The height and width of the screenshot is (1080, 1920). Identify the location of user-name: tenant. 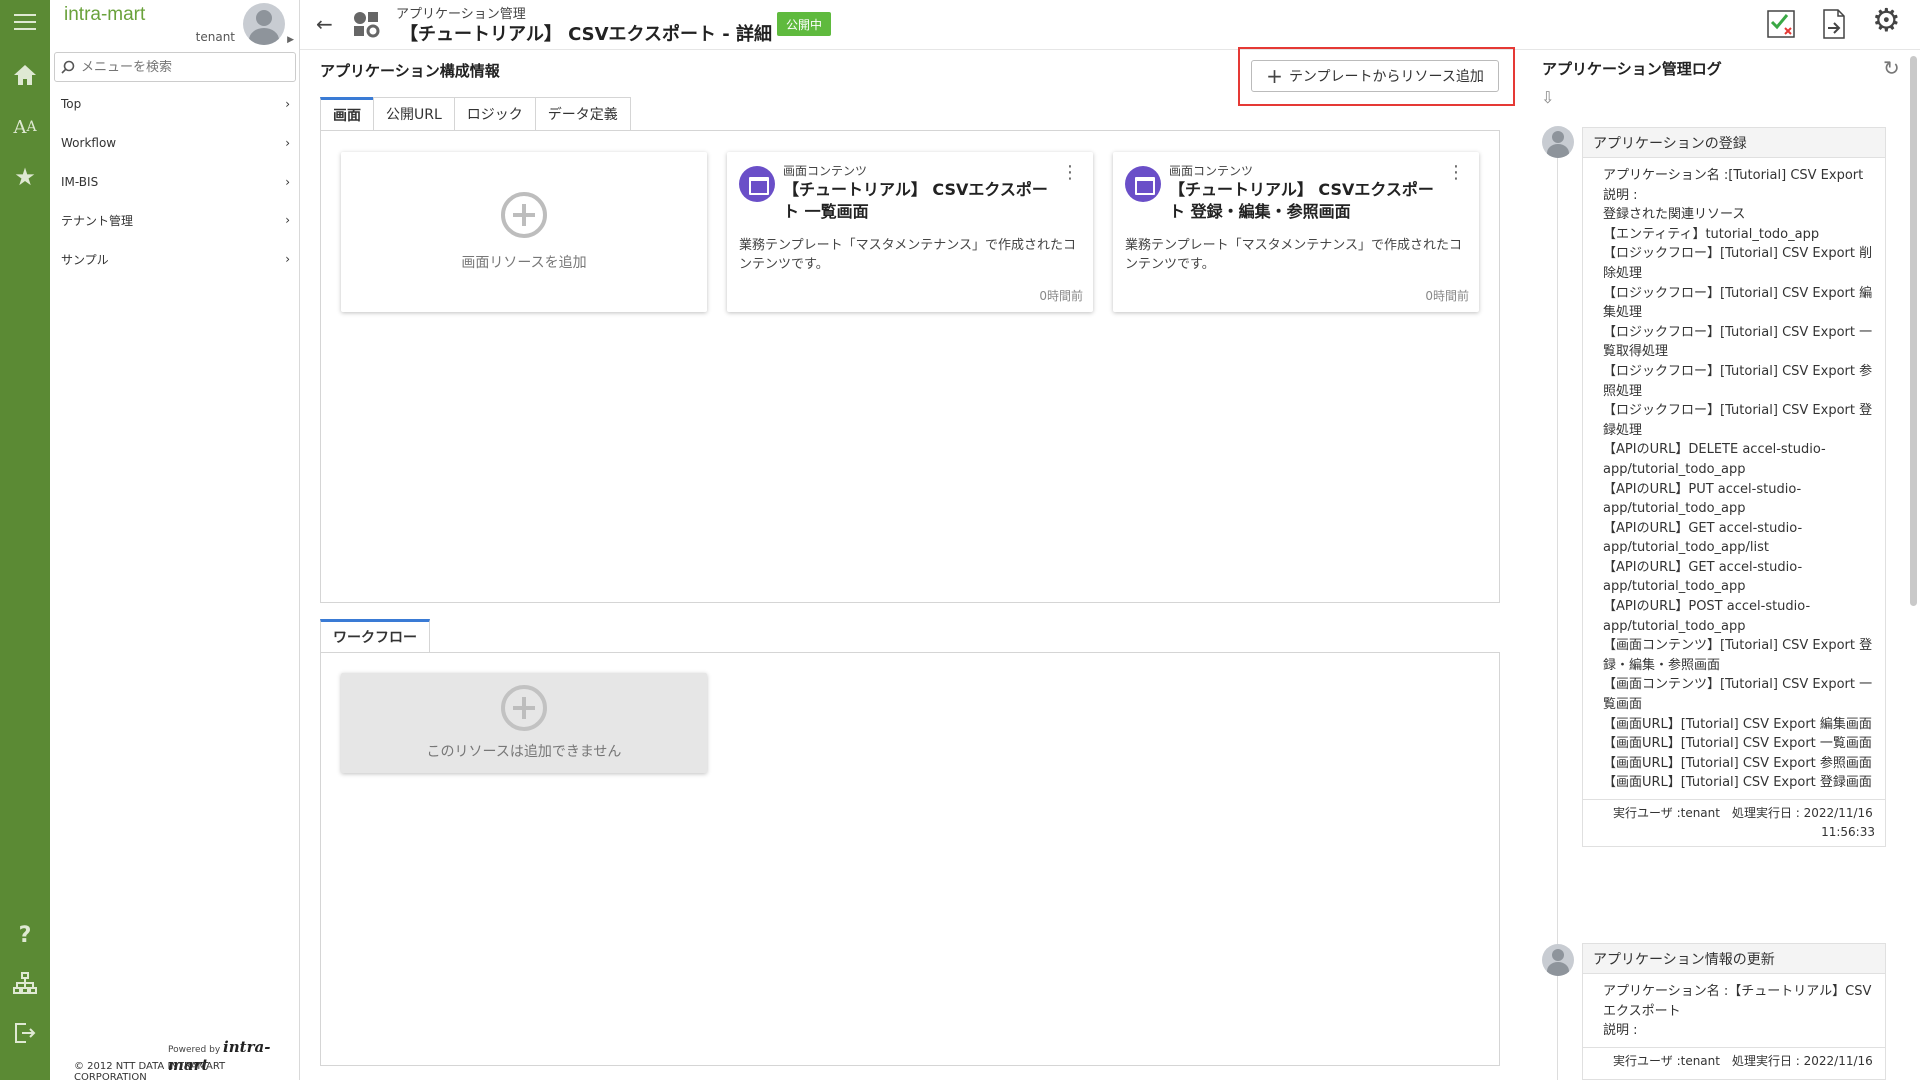
(215, 37).